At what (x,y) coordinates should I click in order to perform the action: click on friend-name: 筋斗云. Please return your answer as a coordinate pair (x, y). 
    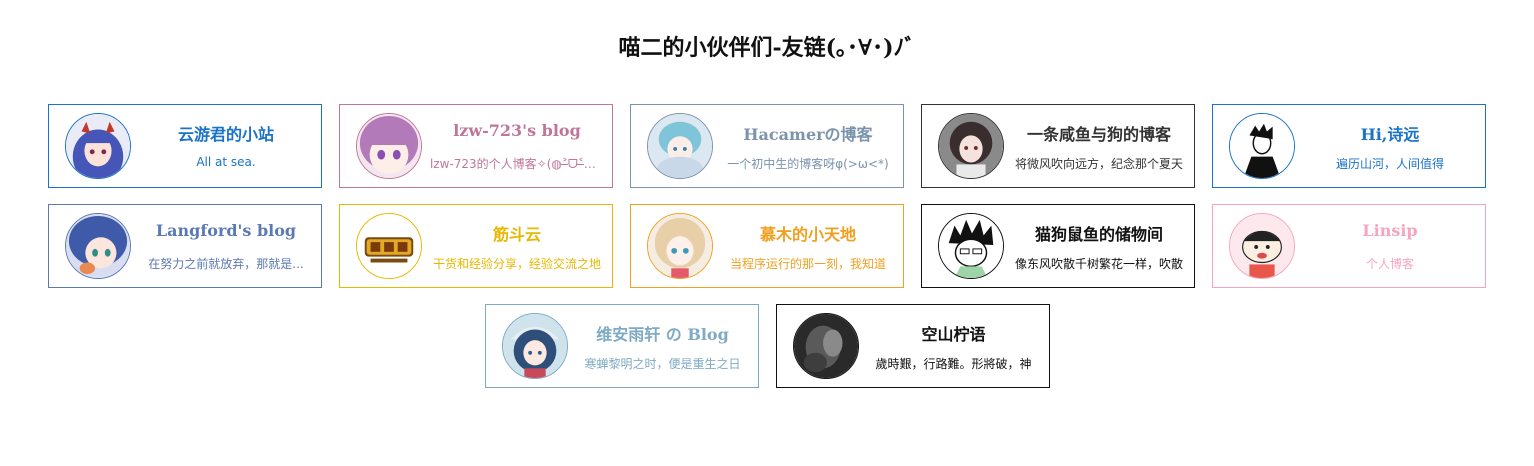
    Looking at the image, I should click on (516, 234).